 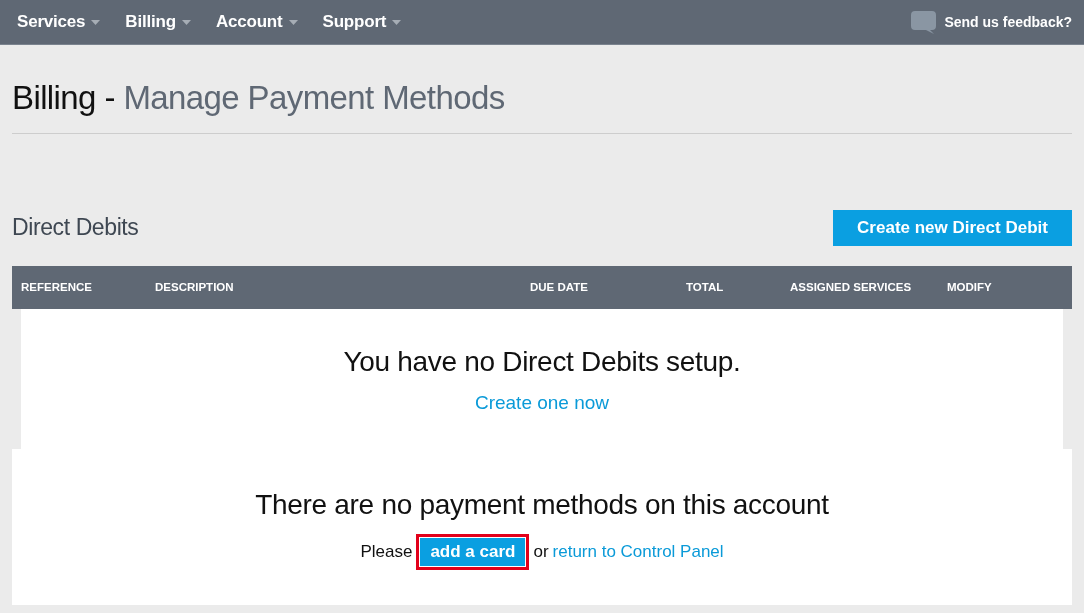 What do you see at coordinates (559, 286) in the screenshot?
I see `column-header: DUE DATE` at bounding box center [559, 286].